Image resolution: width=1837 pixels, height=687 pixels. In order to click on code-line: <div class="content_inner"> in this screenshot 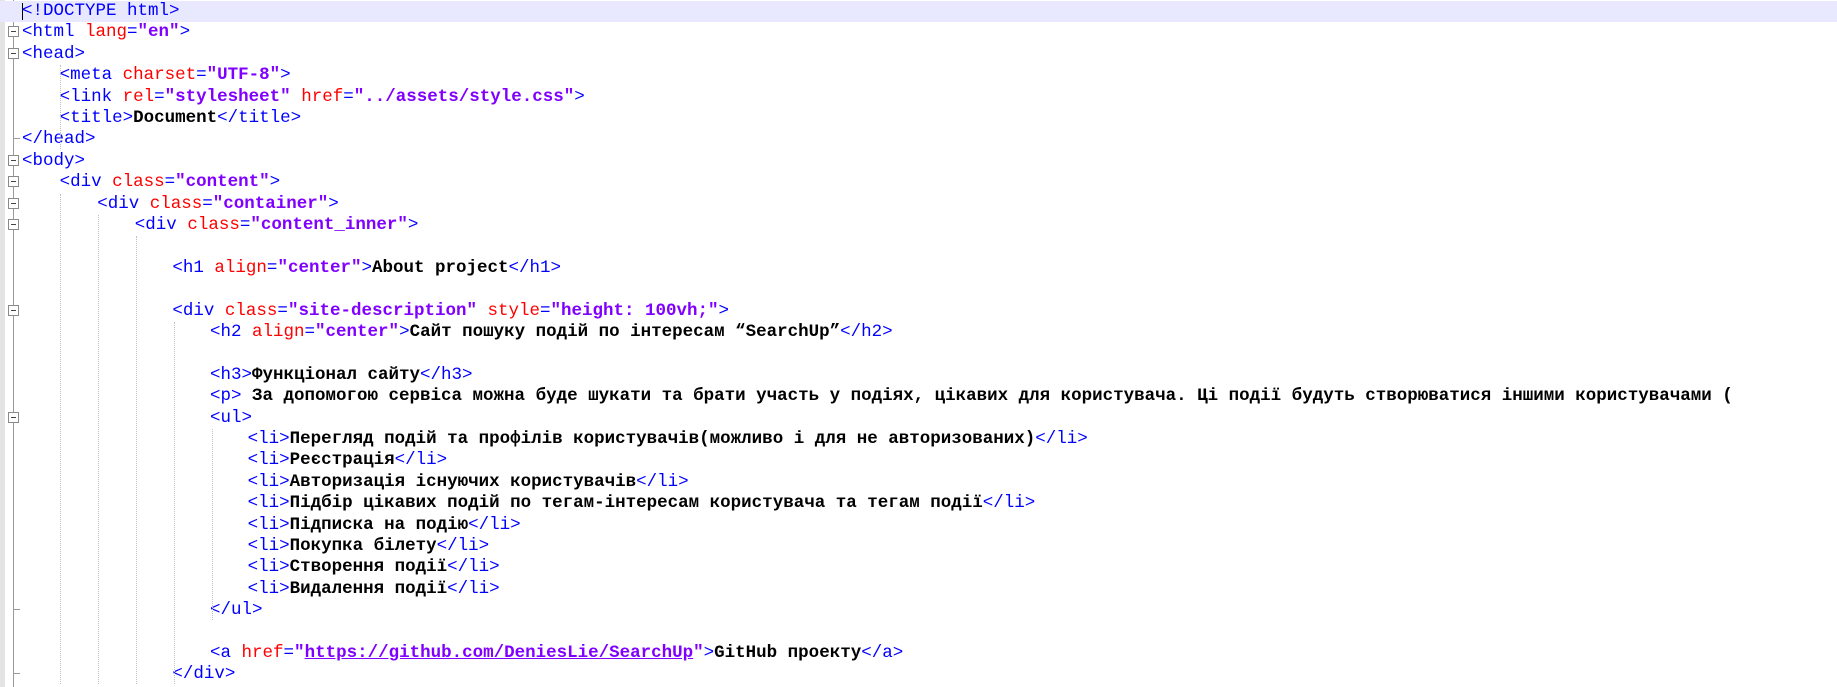, I will do `click(918, 225)`.